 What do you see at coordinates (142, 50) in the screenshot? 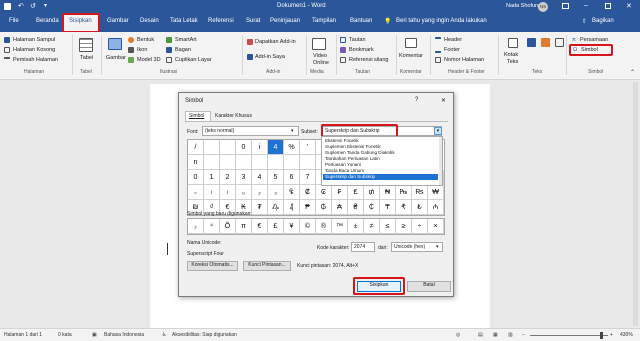
I see `icons-button: Ikon` at bounding box center [142, 50].